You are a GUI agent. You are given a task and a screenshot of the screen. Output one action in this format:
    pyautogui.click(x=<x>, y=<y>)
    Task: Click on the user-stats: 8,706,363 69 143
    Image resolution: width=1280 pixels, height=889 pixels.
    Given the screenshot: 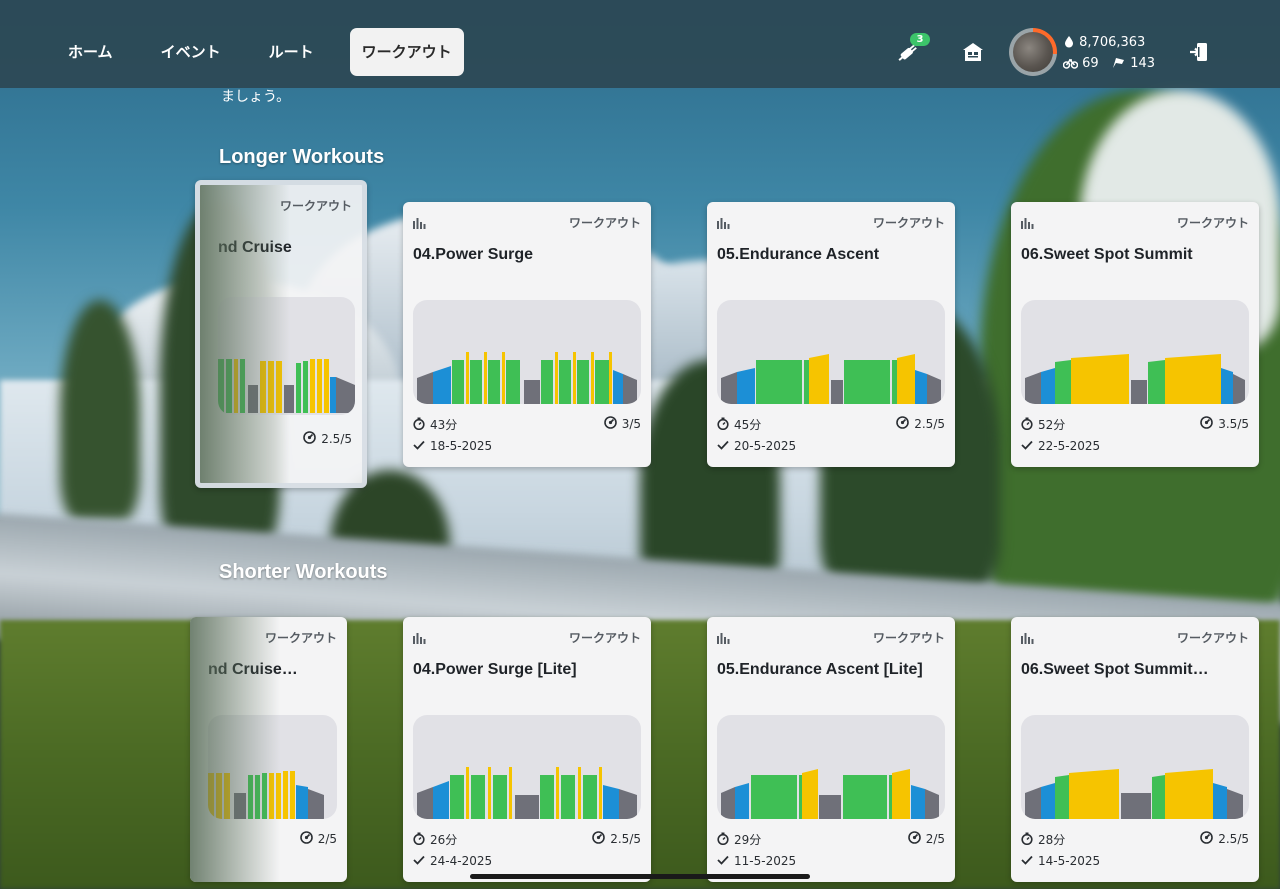 What is the action you would take?
    pyautogui.click(x=1109, y=53)
    